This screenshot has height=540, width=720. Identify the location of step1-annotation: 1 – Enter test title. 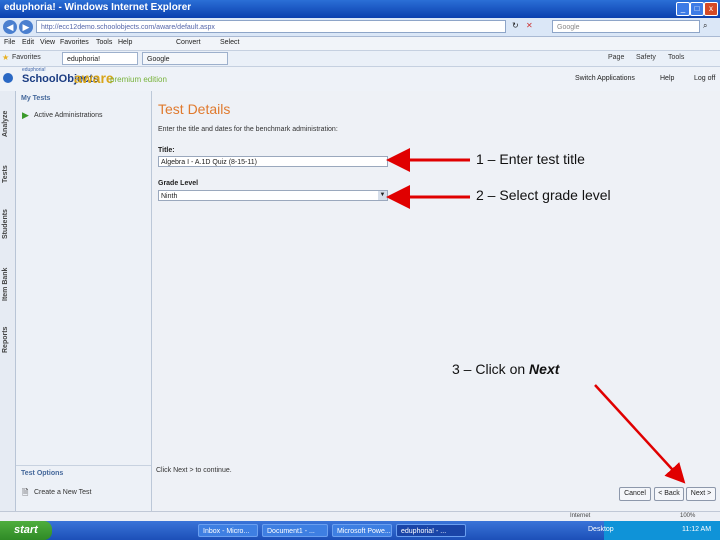
(530, 159).